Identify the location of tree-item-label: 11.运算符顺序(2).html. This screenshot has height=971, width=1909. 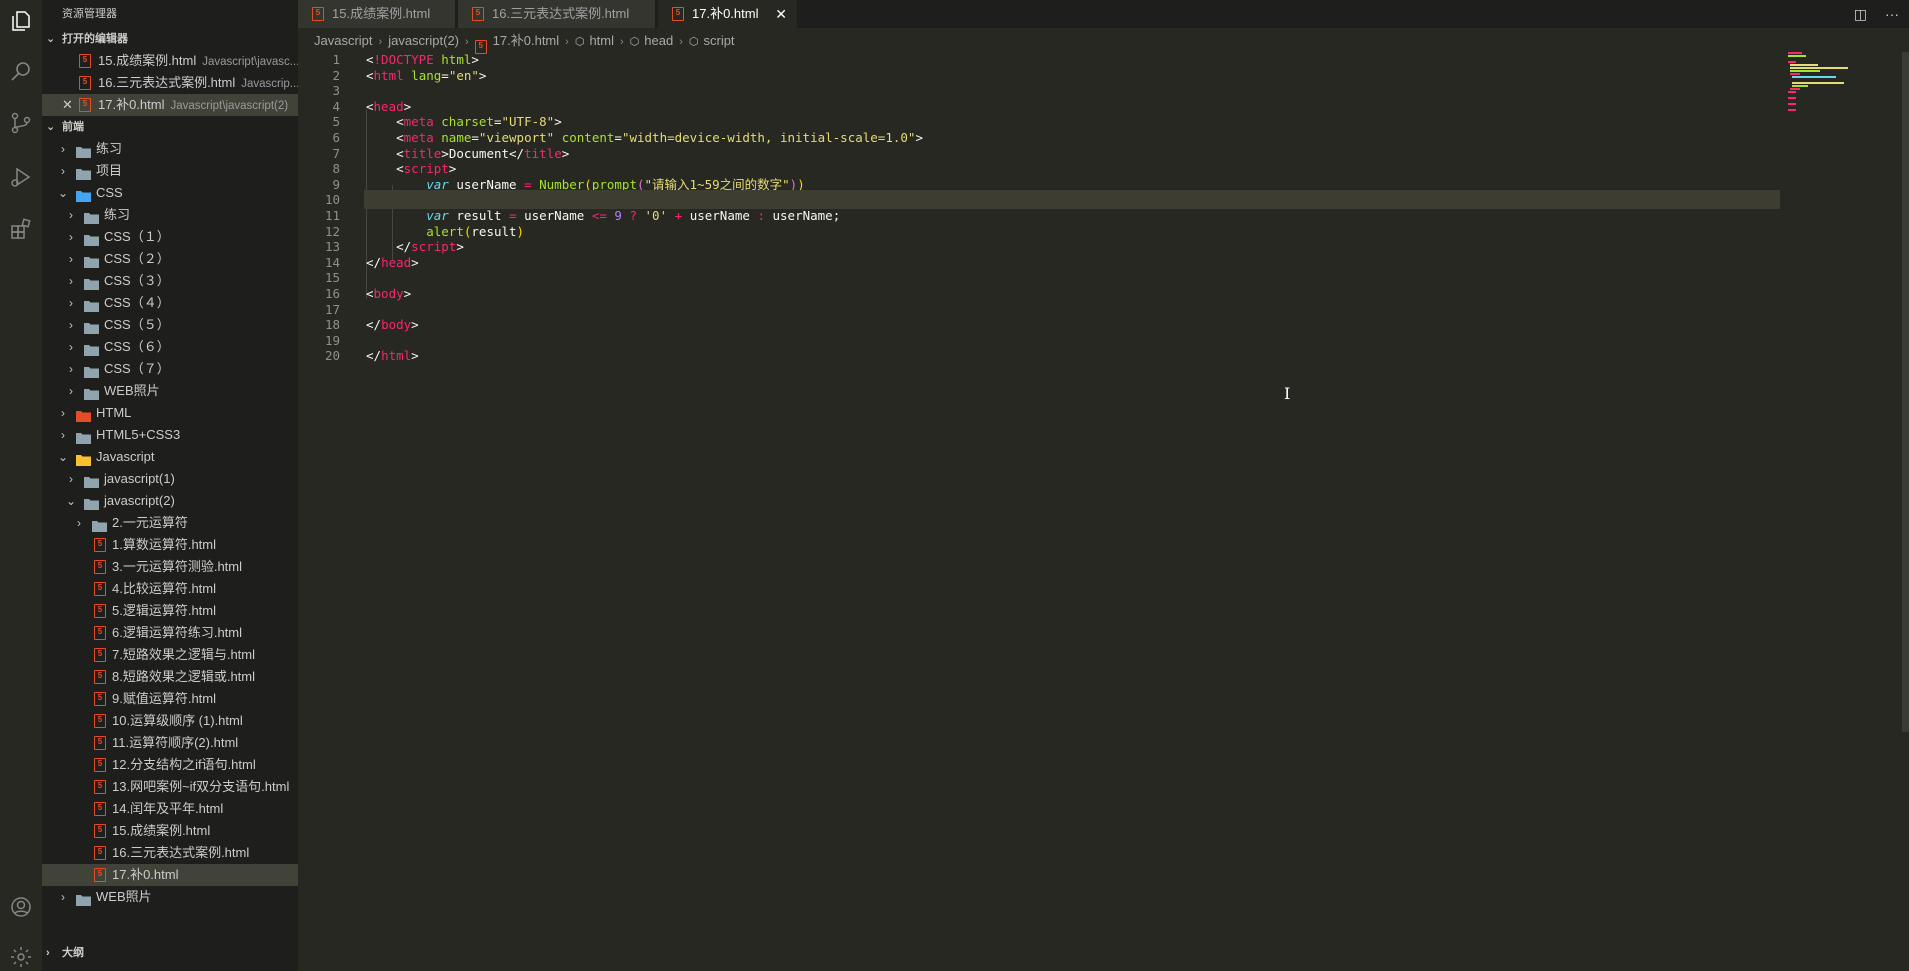
(175, 742).